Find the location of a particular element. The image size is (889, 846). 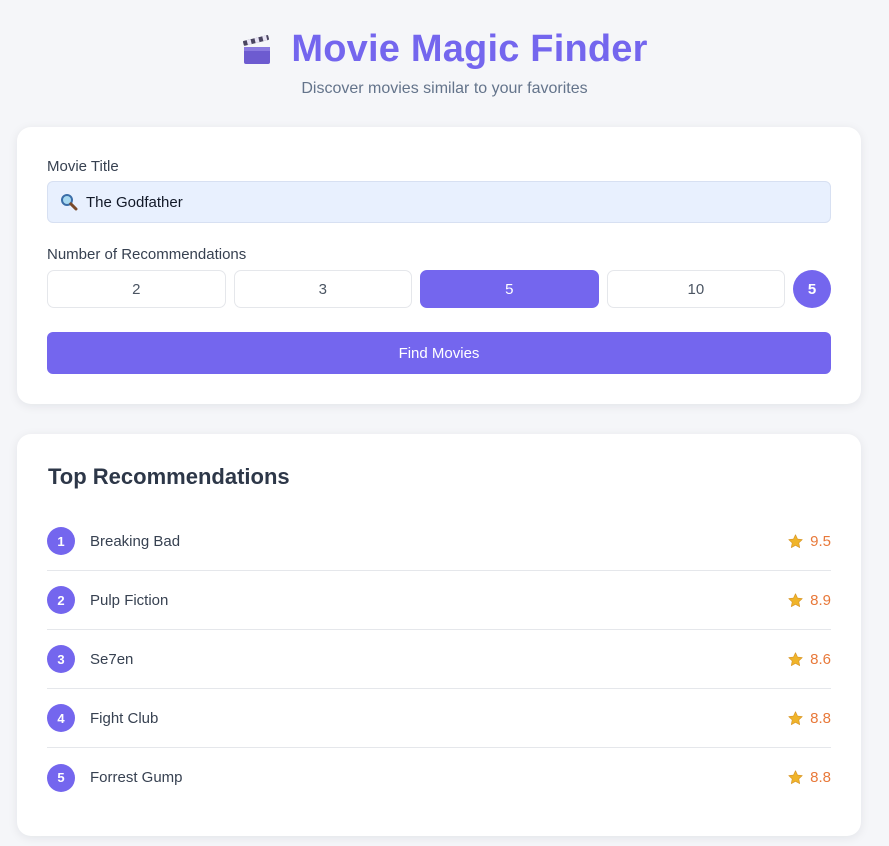

movie-name: Forrest Gump is located at coordinates (136, 777).